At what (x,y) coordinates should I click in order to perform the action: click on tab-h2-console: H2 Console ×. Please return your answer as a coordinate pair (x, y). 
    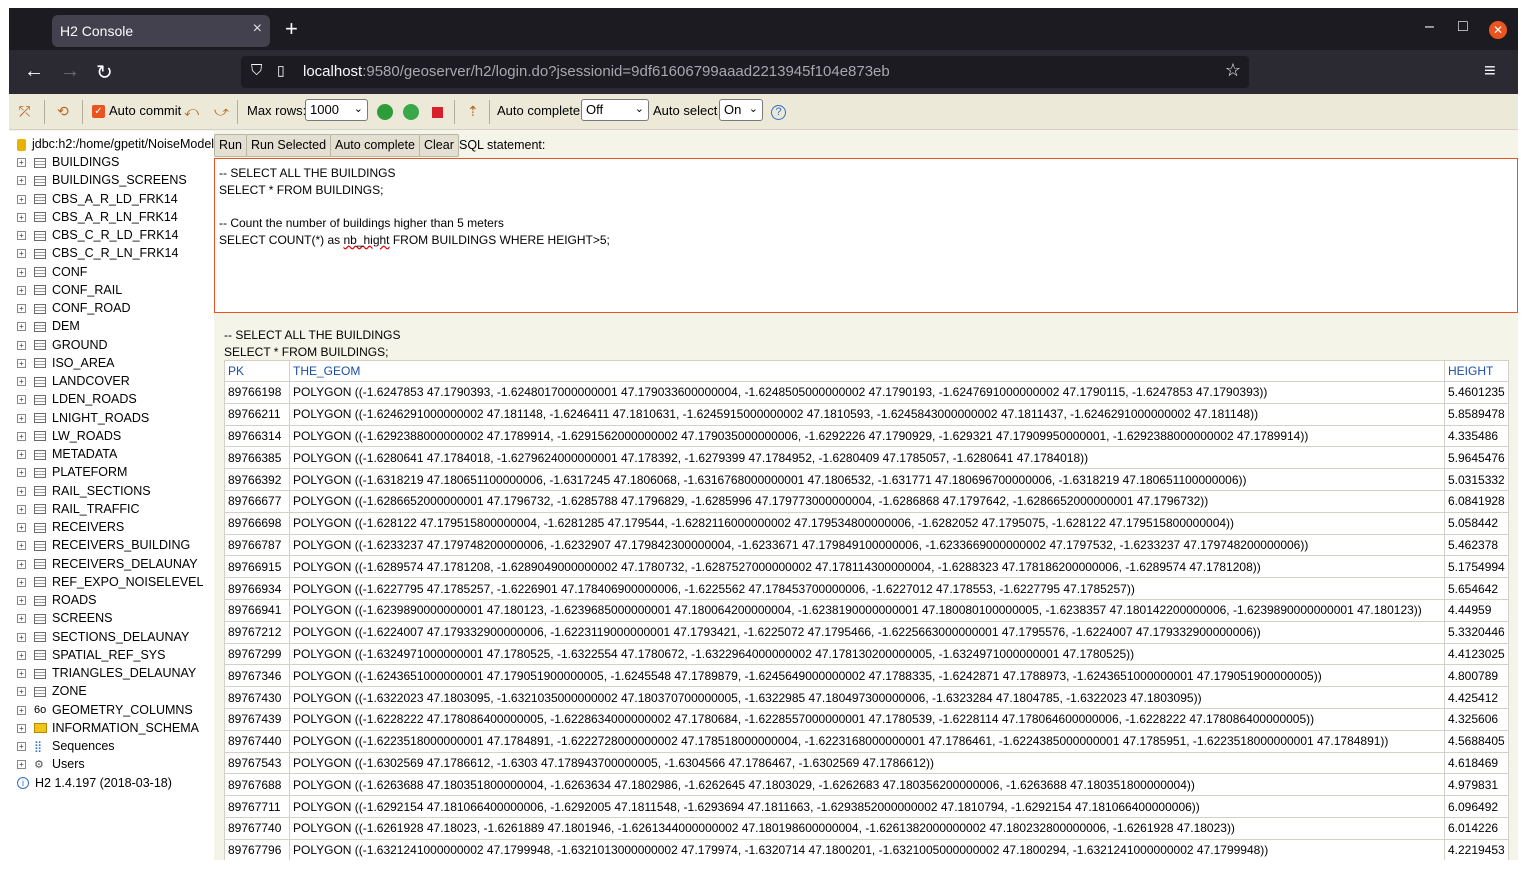
    Looking at the image, I should click on (161, 31).